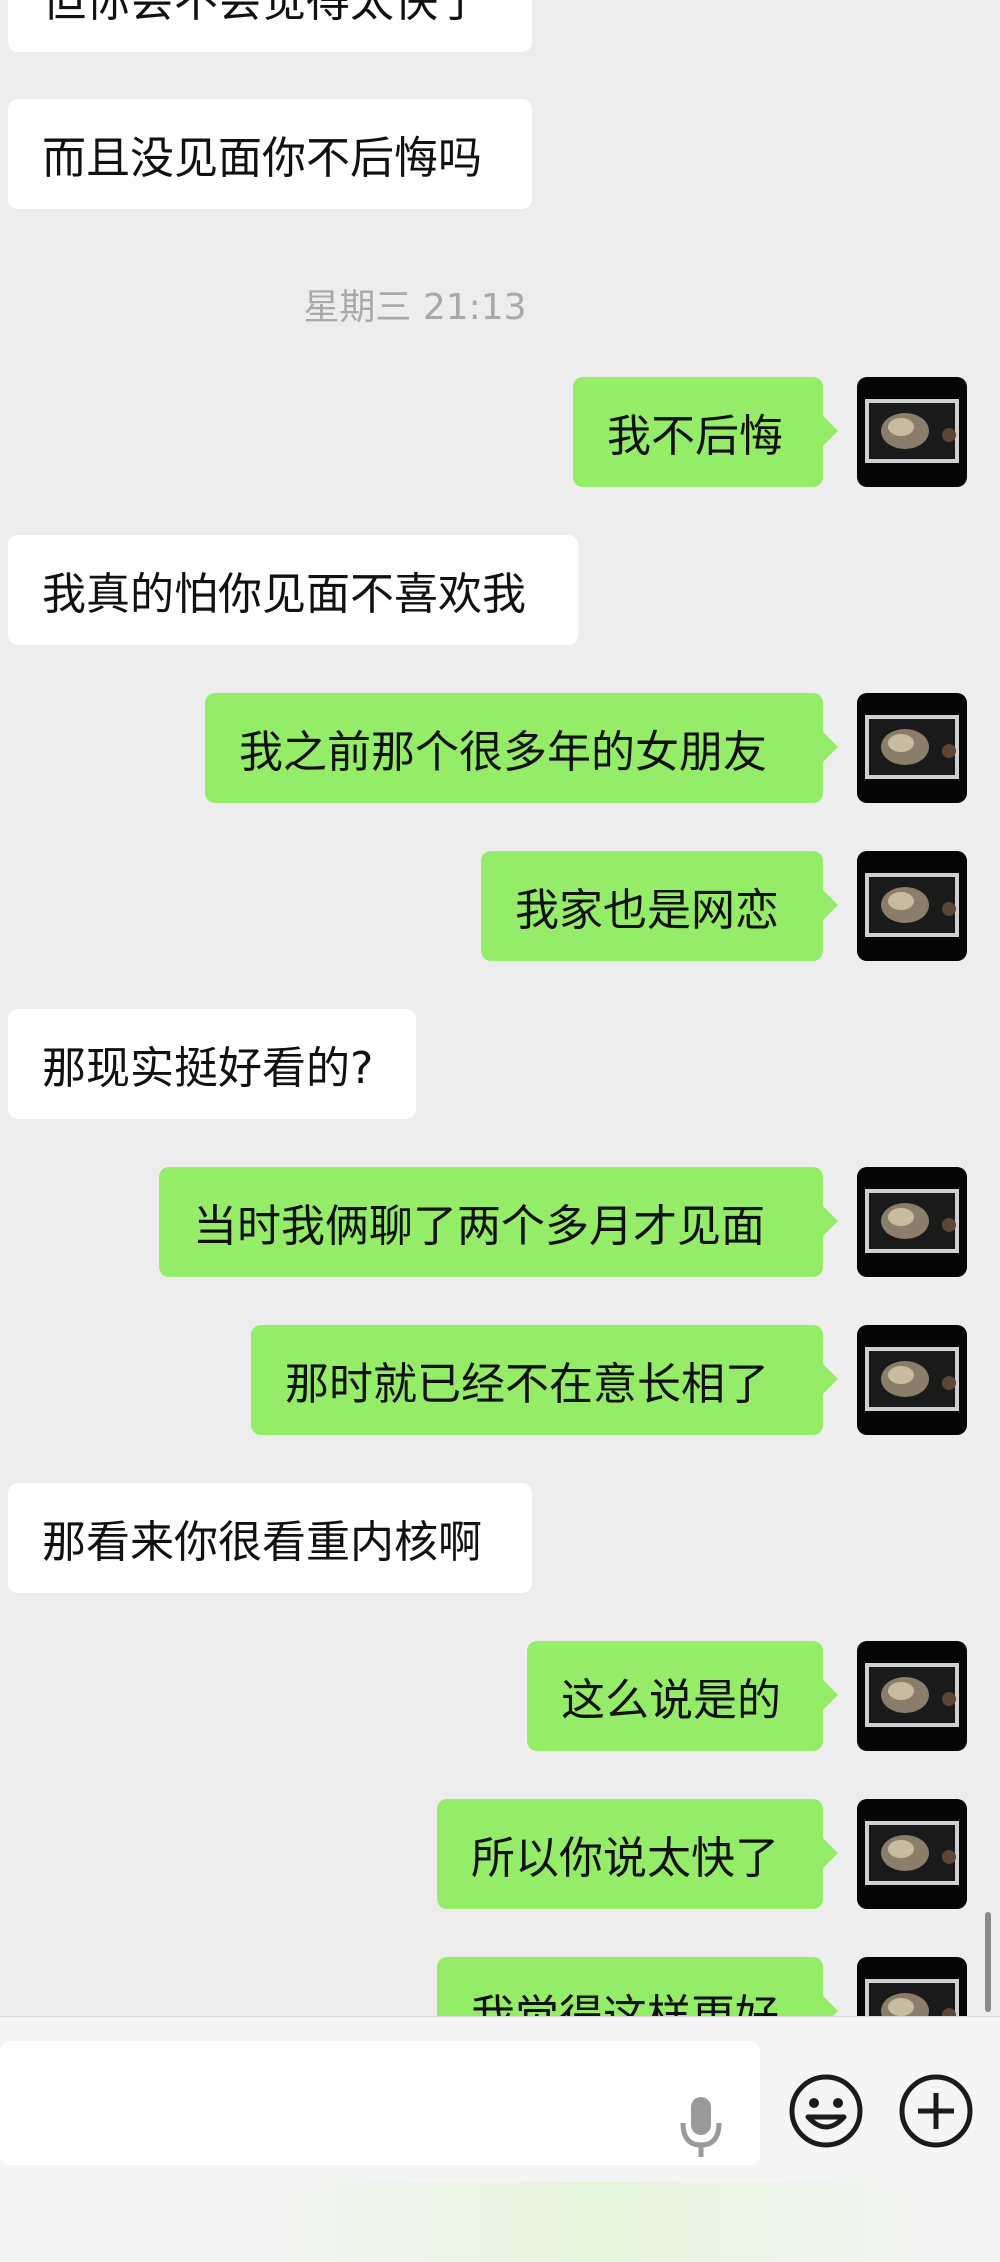 The width and height of the screenshot is (1000, 2262). I want to click on outgoing-message: 我不后悔, so click(705, 432).